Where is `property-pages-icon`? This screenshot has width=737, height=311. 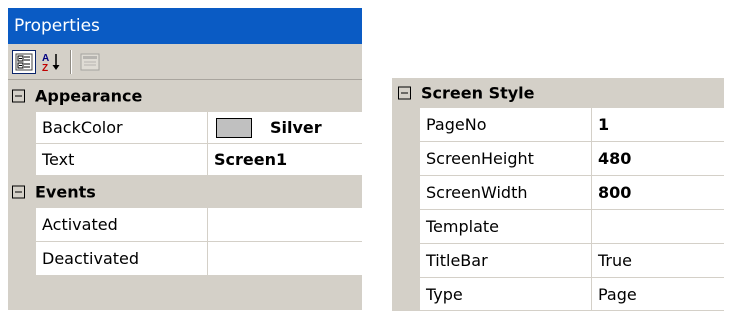 property-pages-icon is located at coordinates (90, 62).